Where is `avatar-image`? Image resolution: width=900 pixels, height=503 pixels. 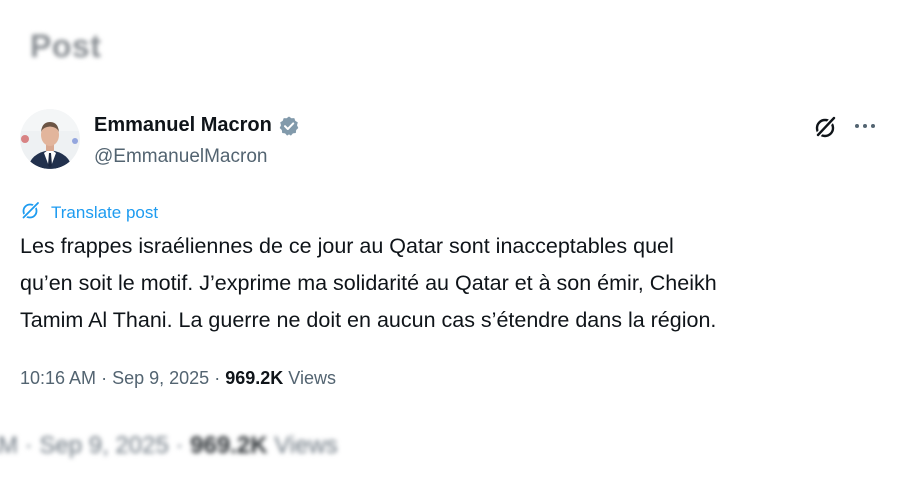 avatar-image is located at coordinates (50, 139).